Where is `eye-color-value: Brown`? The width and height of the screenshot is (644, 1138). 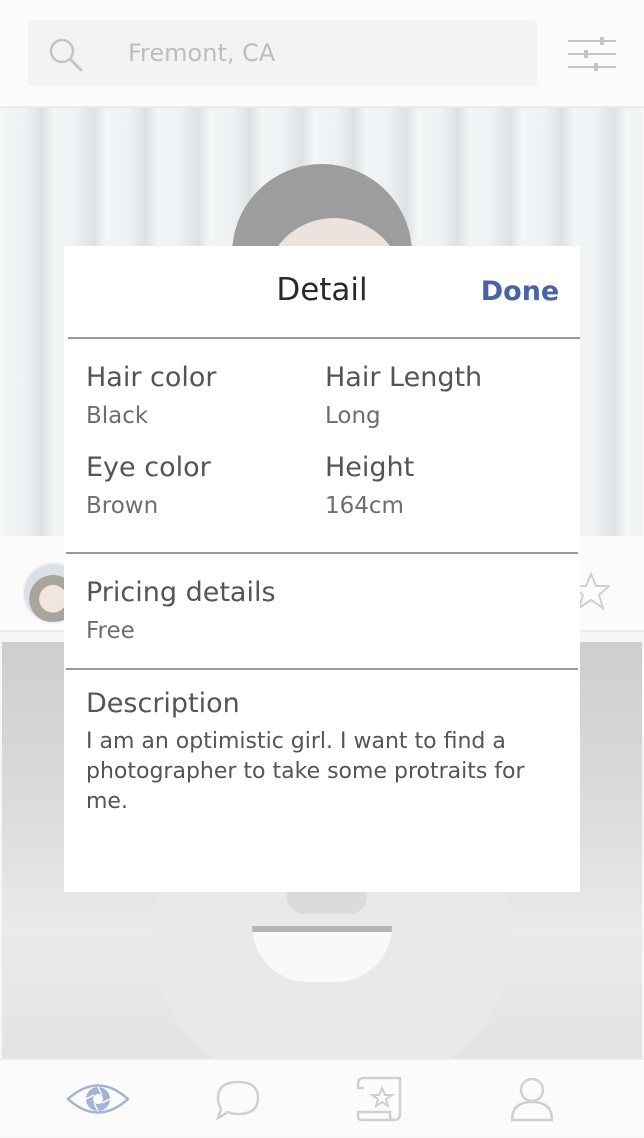 eye-color-value: Brown is located at coordinates (122, 506).